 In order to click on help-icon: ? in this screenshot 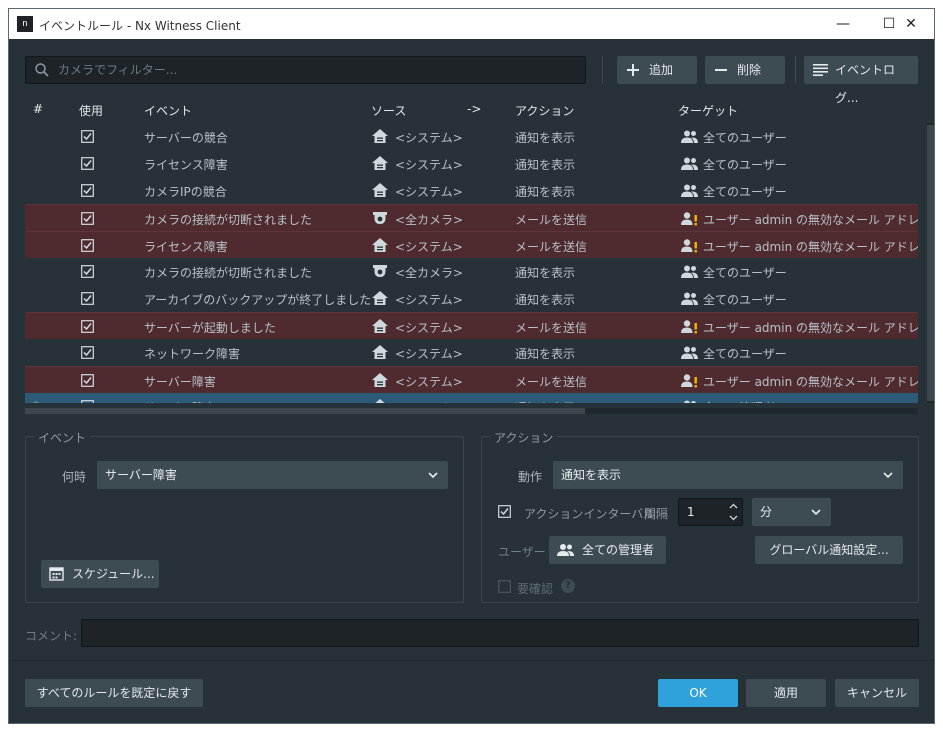, I will do `click(568, 586)`.